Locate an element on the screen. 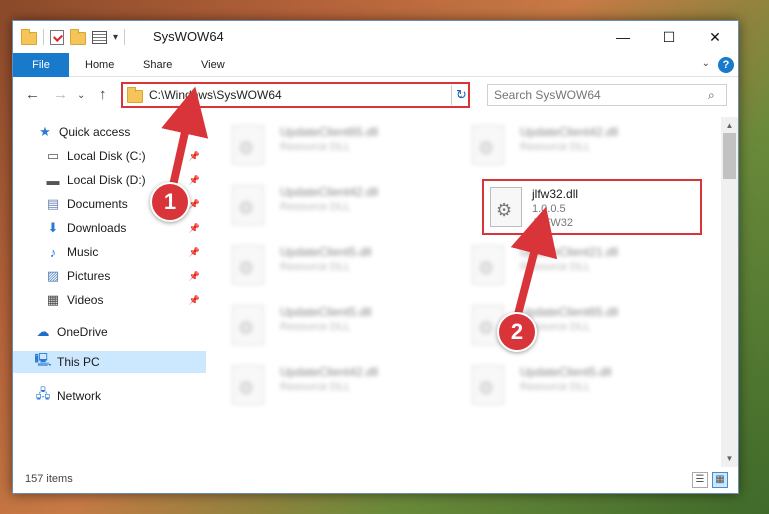  navigation-bar: ← → ⌄ ↑ C:\Windows\SysWOW64 ⌄ ↻ ⌕ is located at coordinates (375, 95).